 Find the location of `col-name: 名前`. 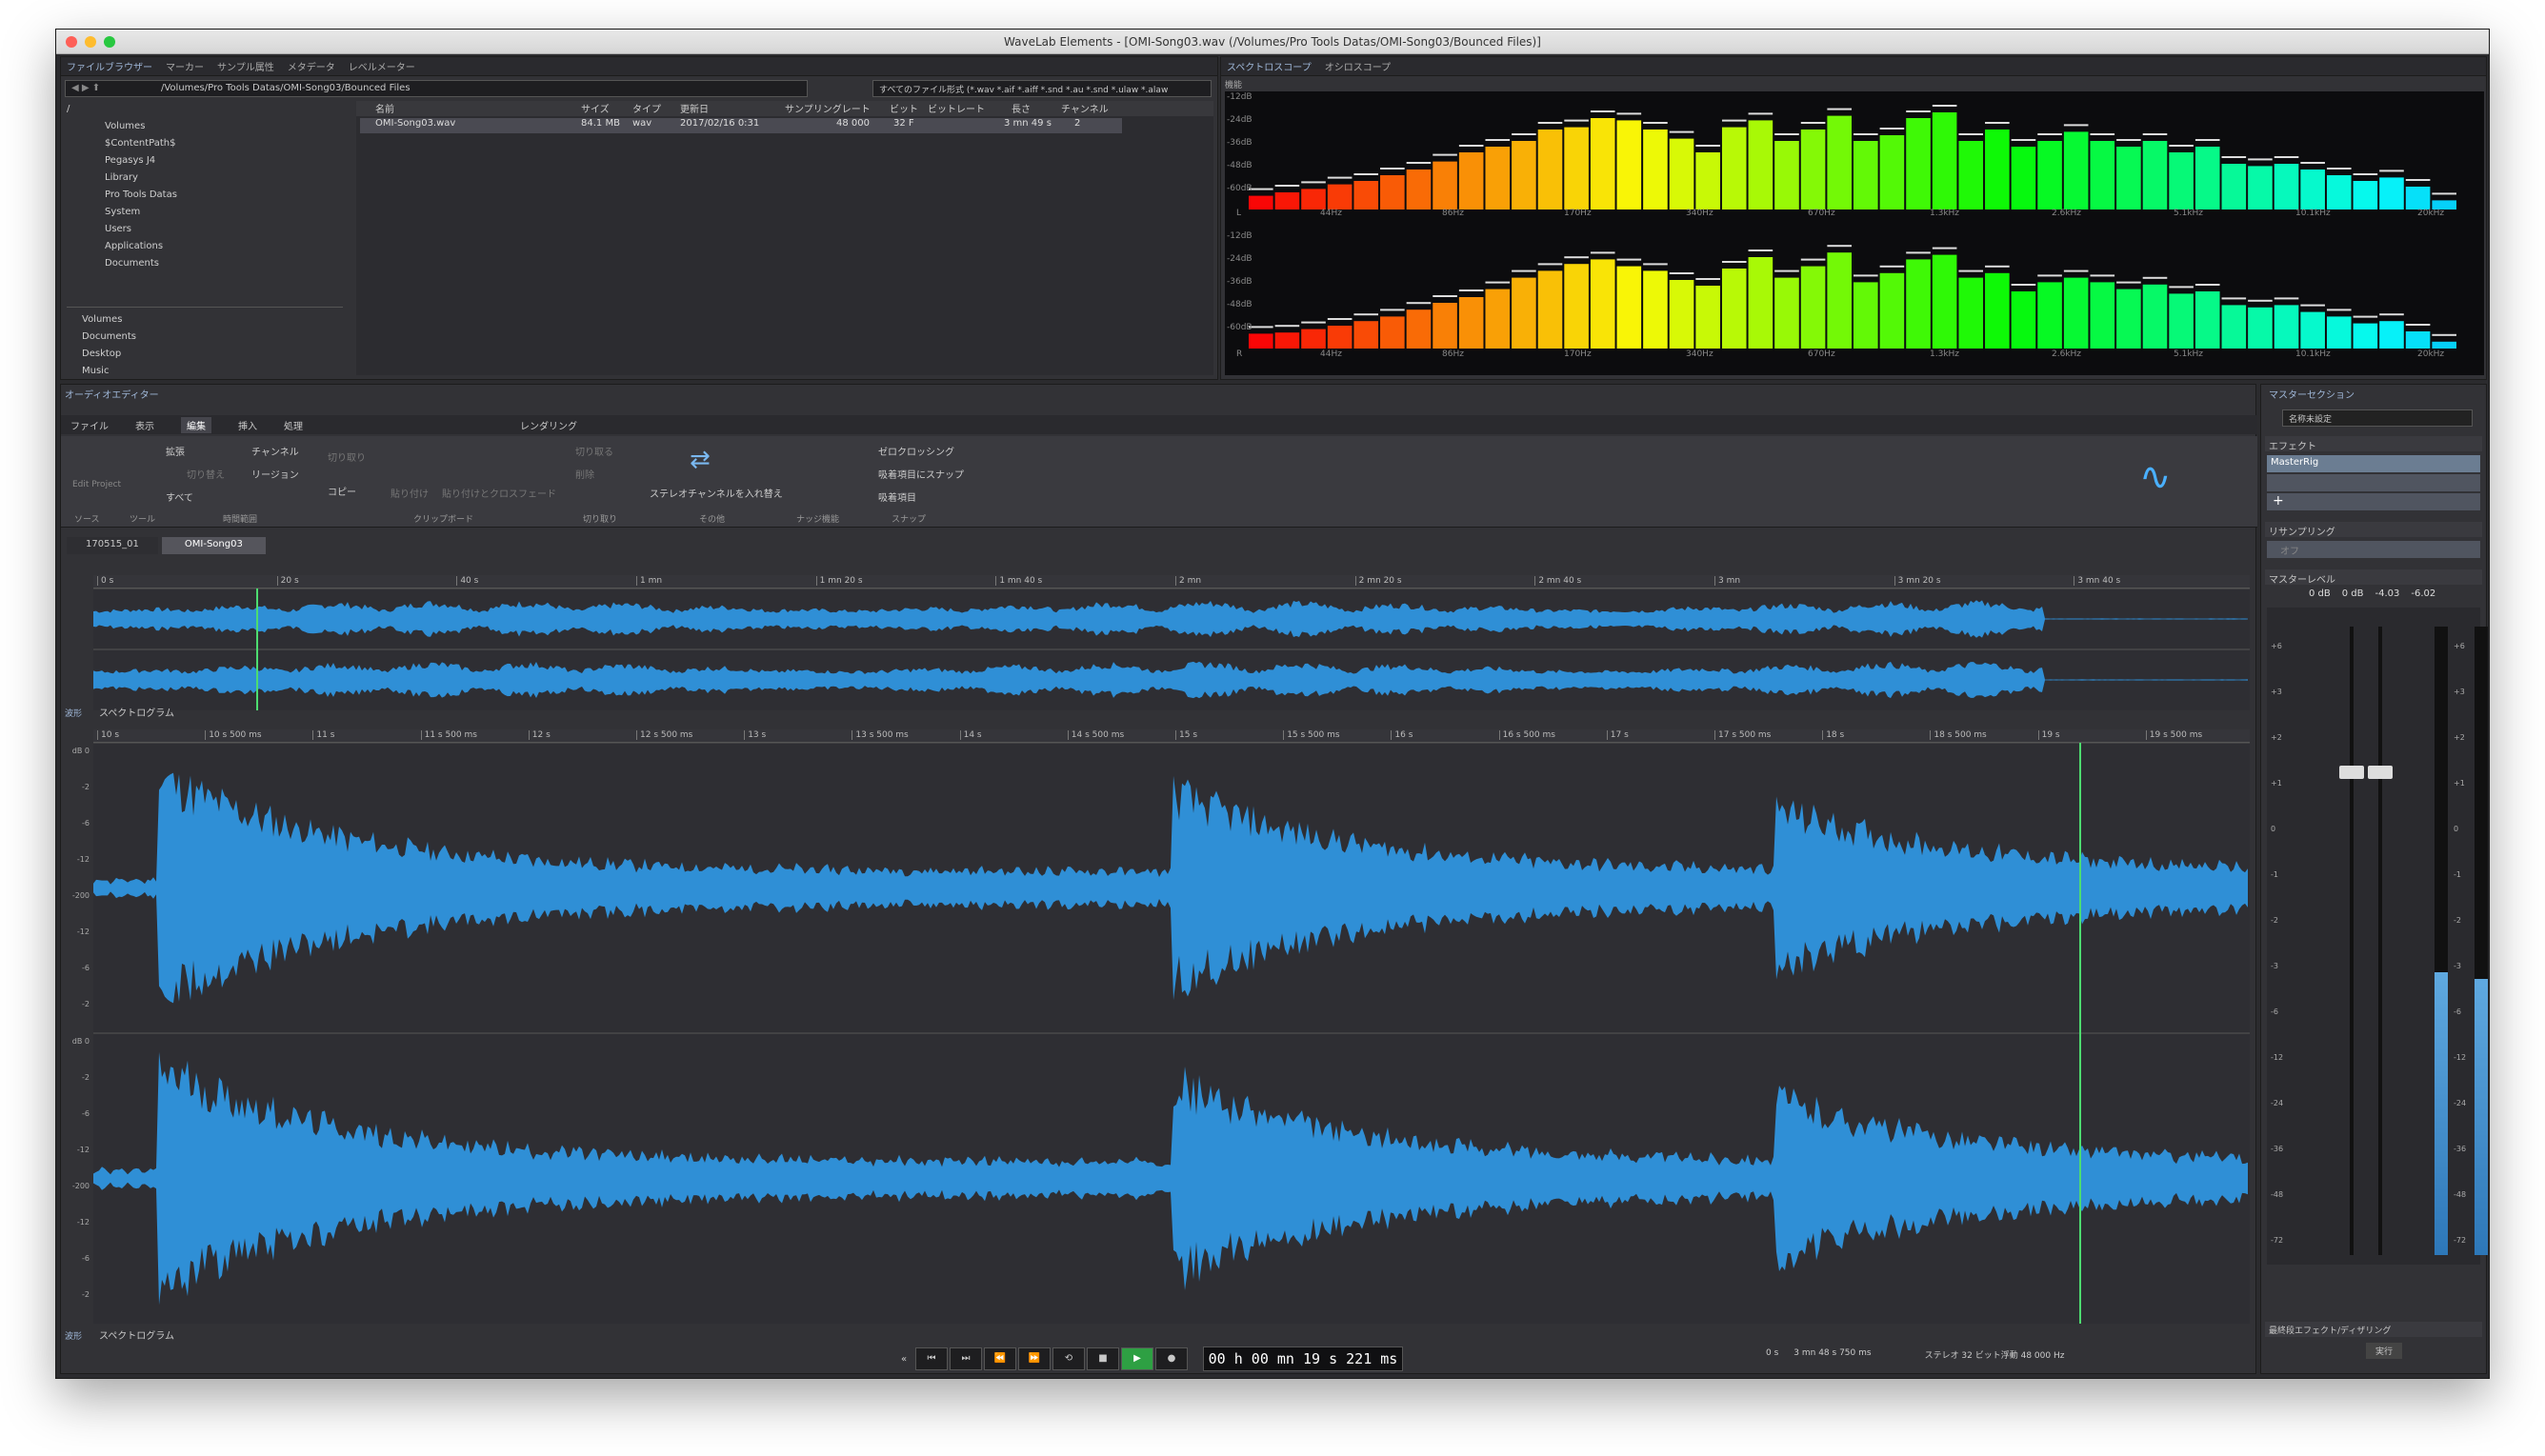

col-name: 名前 is located at coordinates (384, 108).